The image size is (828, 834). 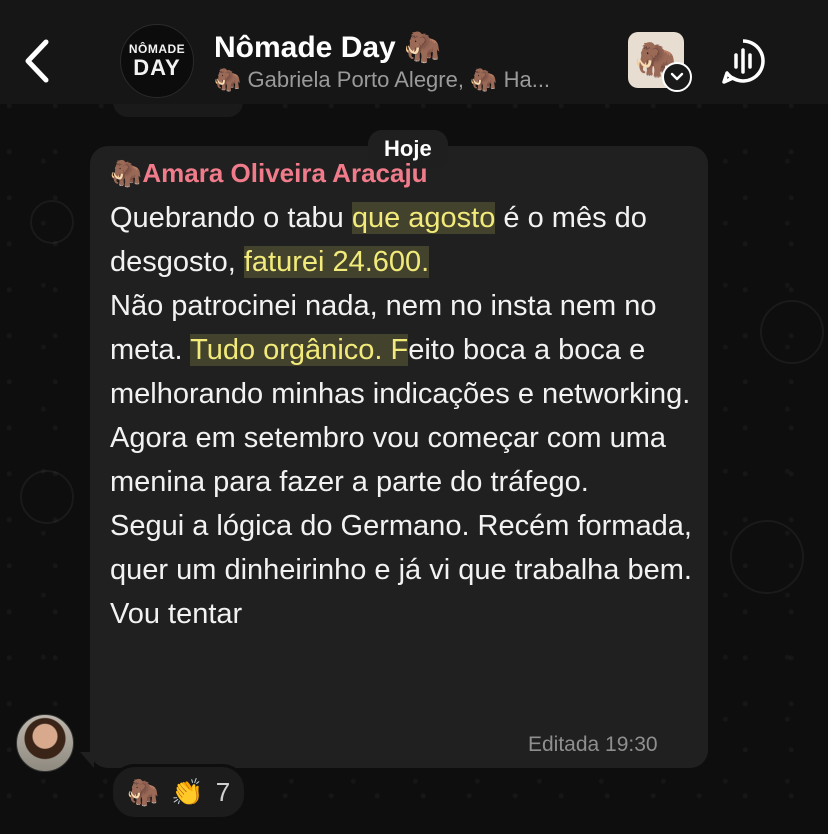 What do you see at coordinates (336, 262) in the screenshot?
I see `highlighted-text: faturei 24.600.` at bounding box center [336, 262].